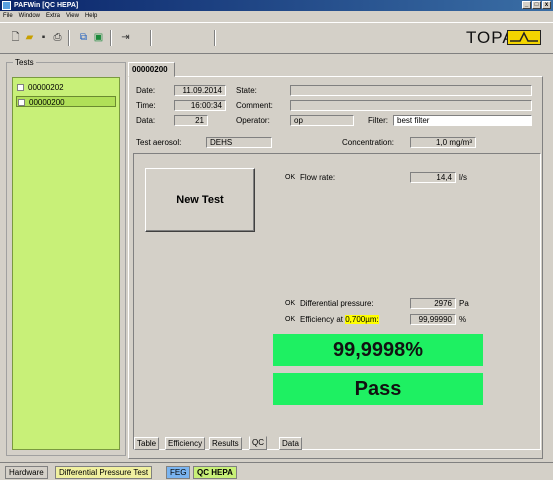 Image resolution: width=553 pixels, height=480 pixels. Describe the element at coordinates (225, 443) in the screenshot. I see `tab-results: Results` at that location.